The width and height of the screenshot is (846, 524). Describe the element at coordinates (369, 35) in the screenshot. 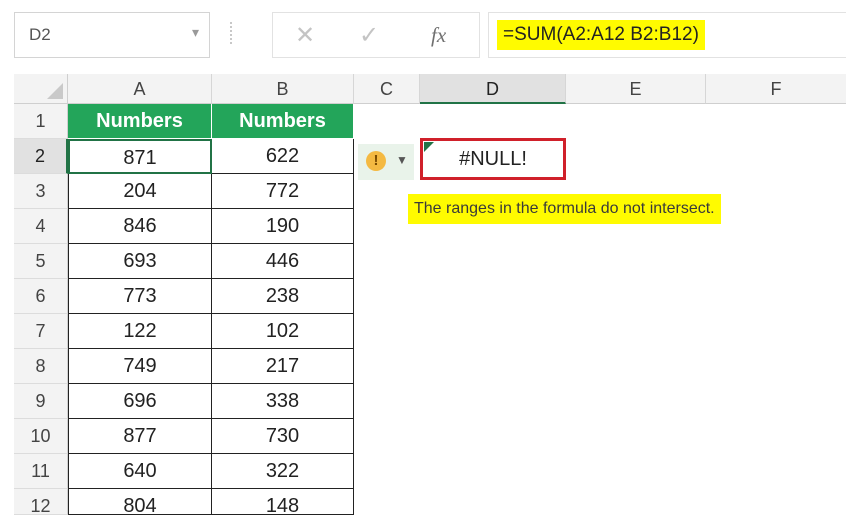

I see `checkmark-icon: ✓` at that location.